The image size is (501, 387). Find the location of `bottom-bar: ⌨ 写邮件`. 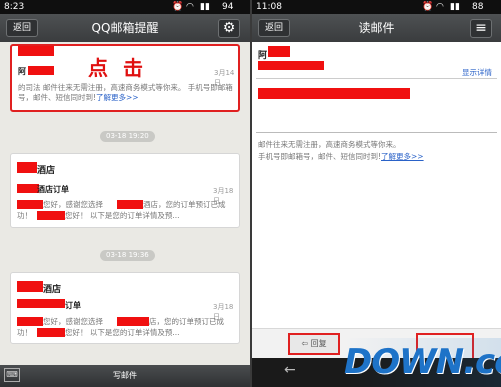

bottom-bar: ⌨ 写邮件 is located at coordinates (125, 376).